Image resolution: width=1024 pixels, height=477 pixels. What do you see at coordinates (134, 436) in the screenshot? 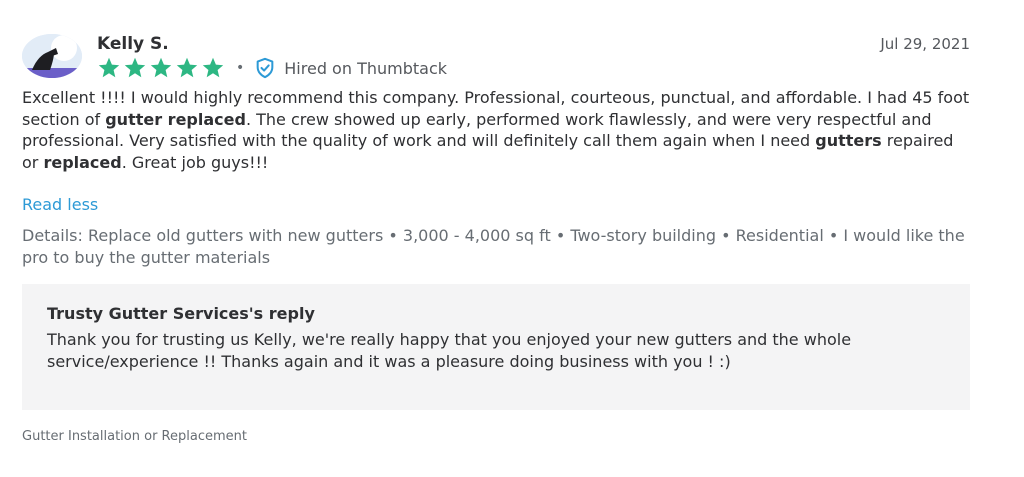
I see `service-category: Gutter Installation or Replacement` at bounding box center [134, 436].